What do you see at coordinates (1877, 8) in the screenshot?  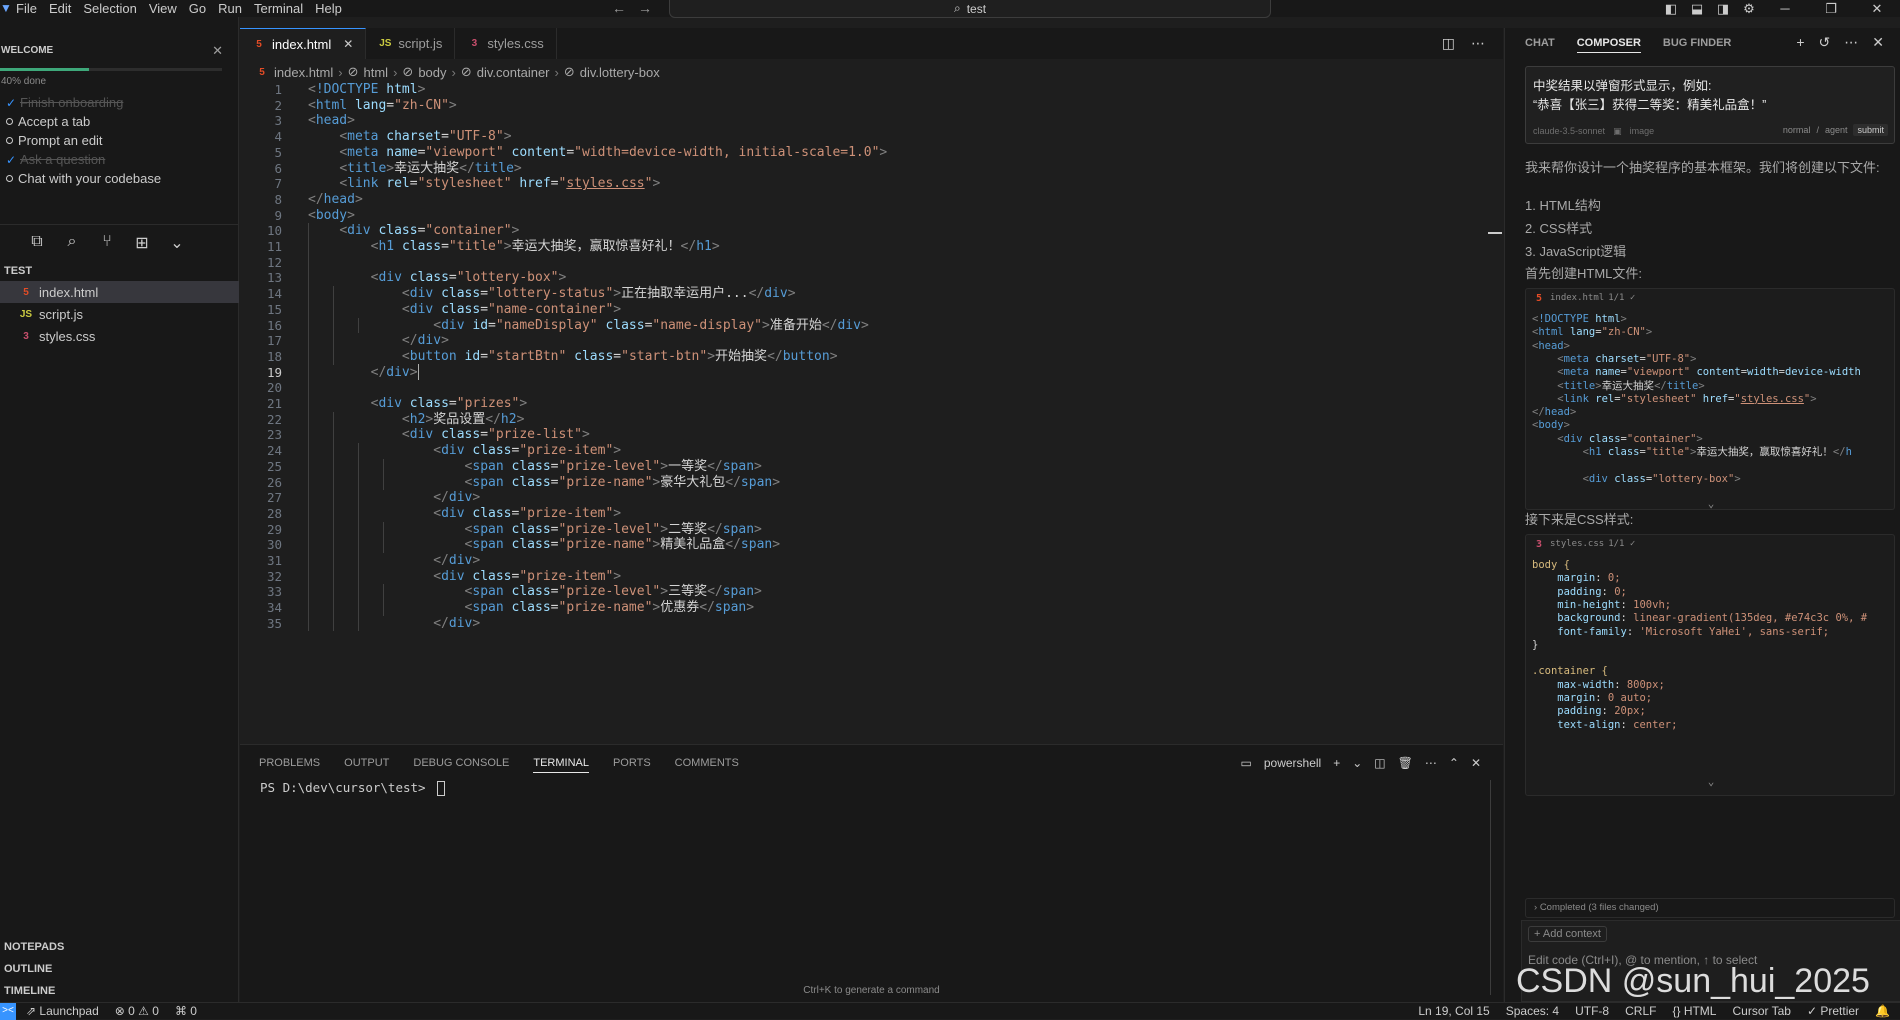 I see `close-window-icon: ✕` at bounding box center [1877, 8].